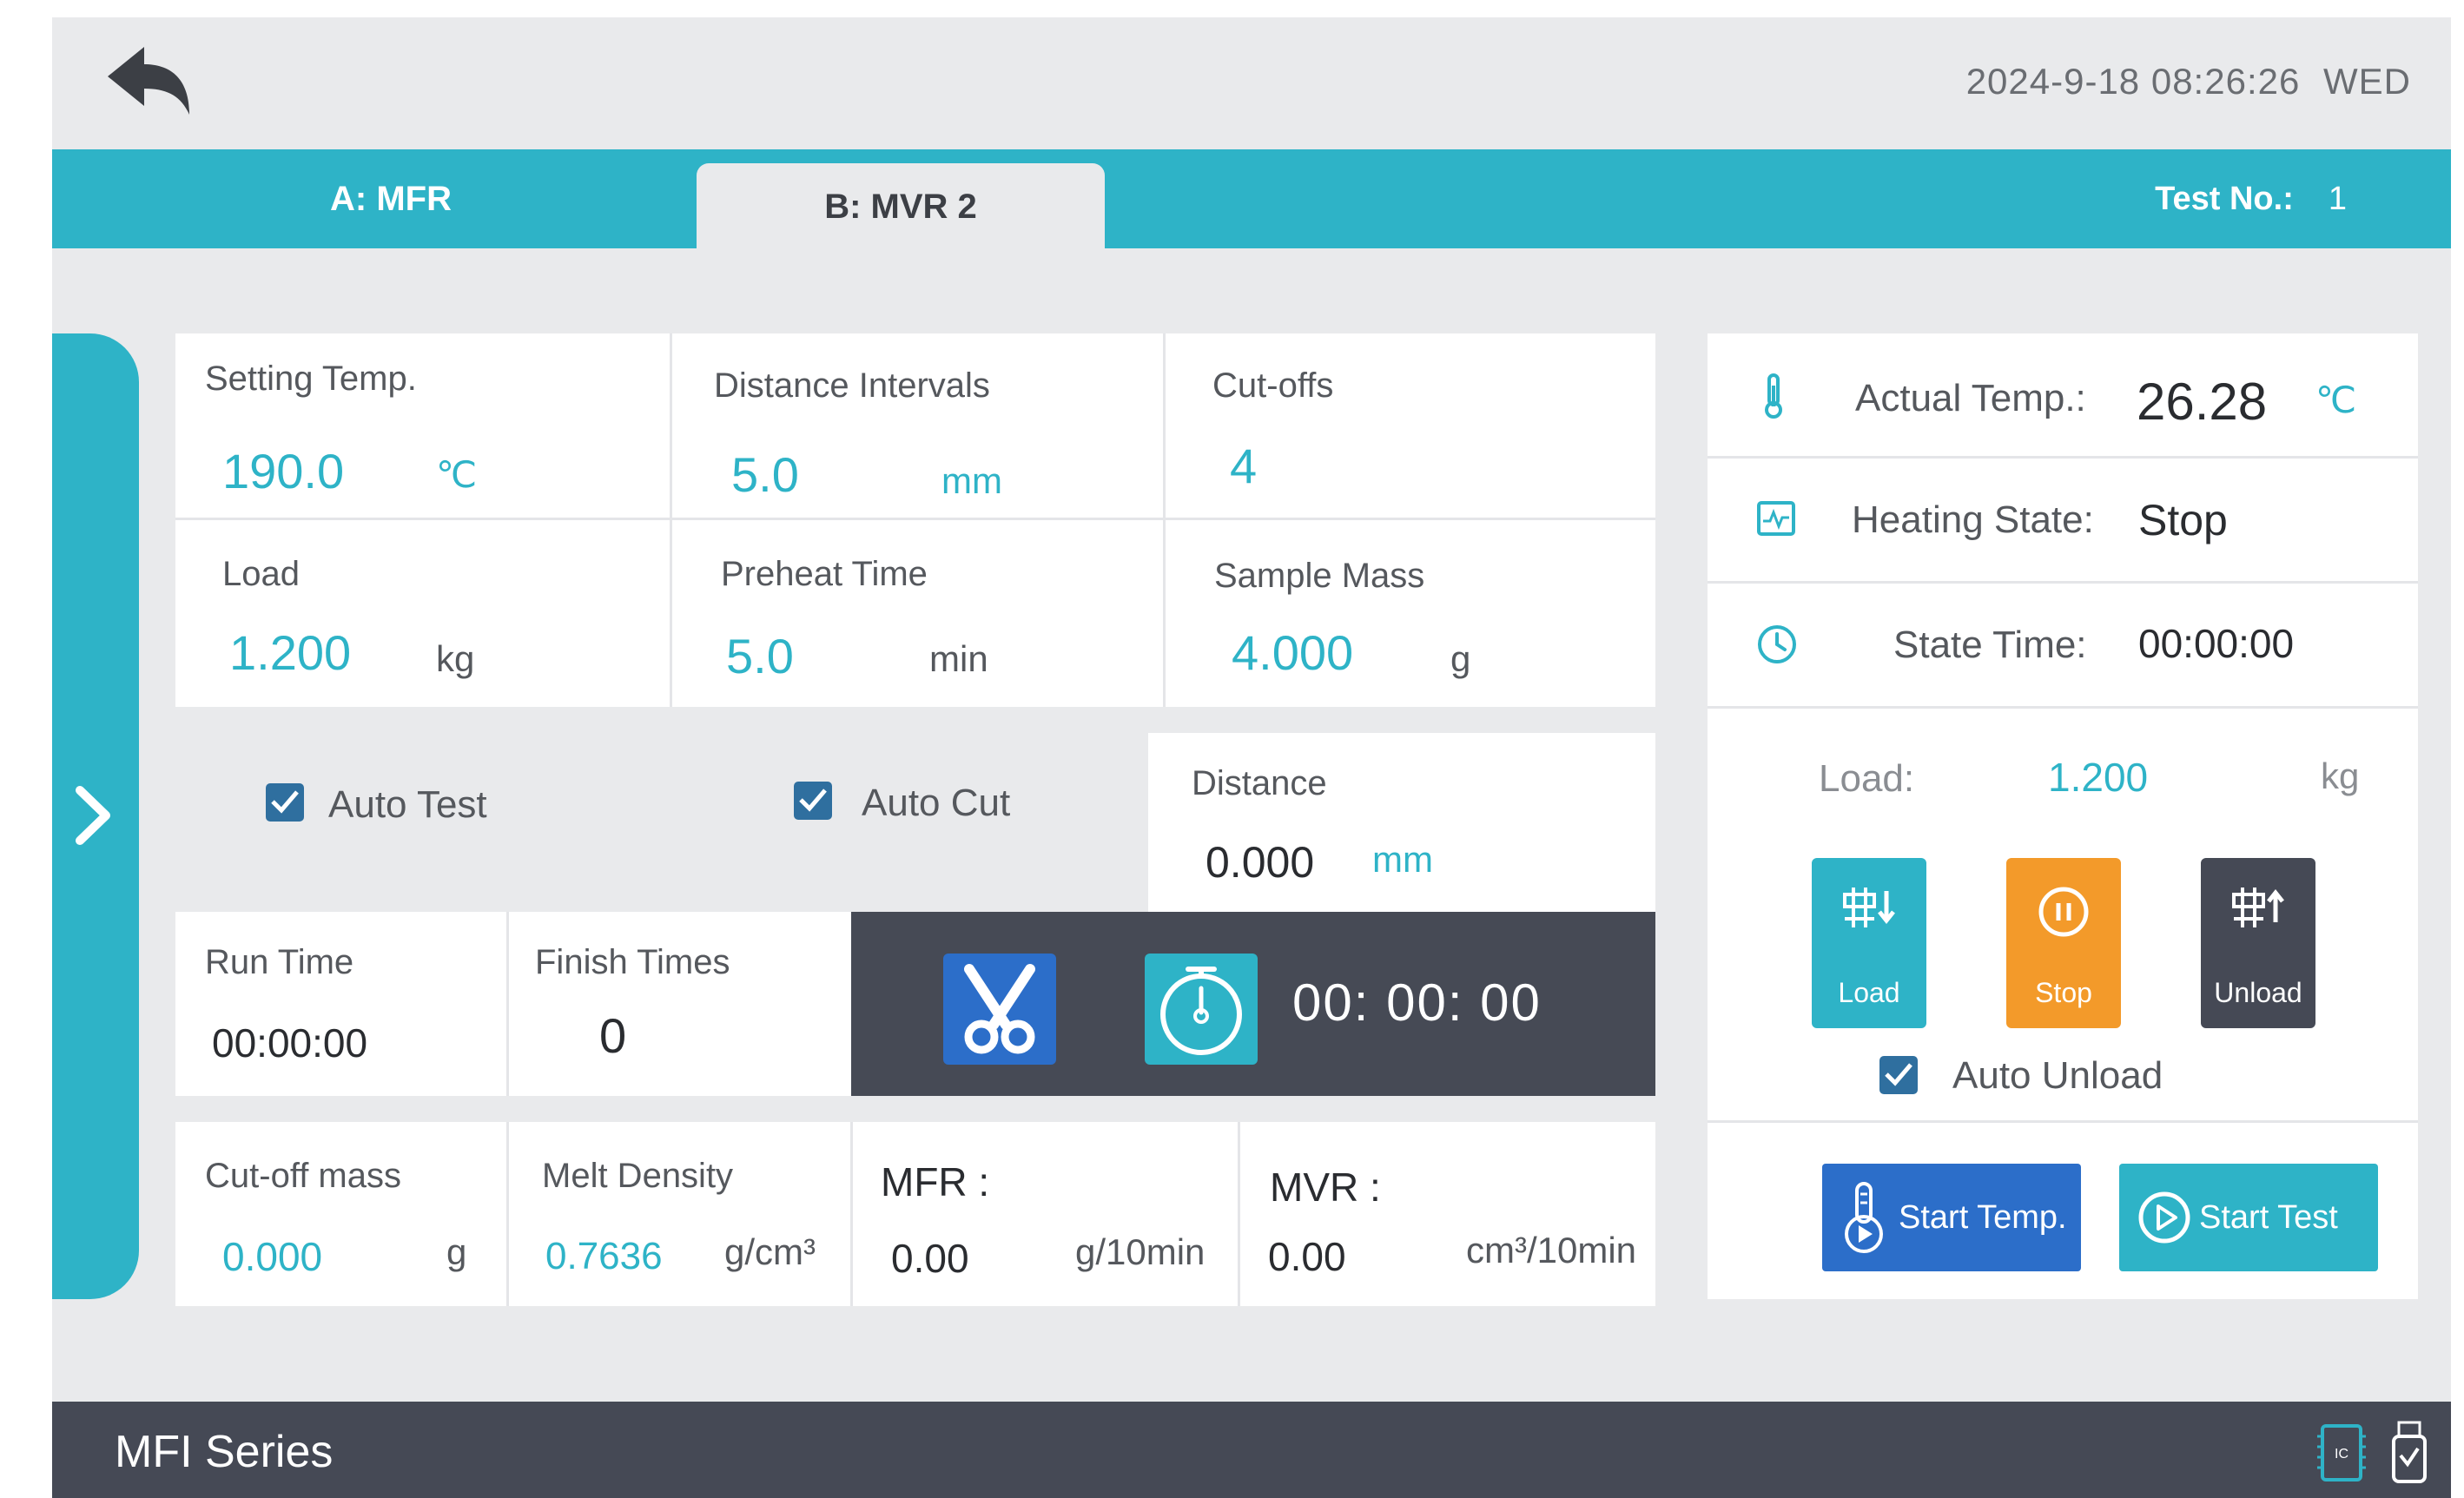  Describe the element at coordinates (1251, 1450) in the screenshot. I see `footer-bar: MFI Series IC` at that location.